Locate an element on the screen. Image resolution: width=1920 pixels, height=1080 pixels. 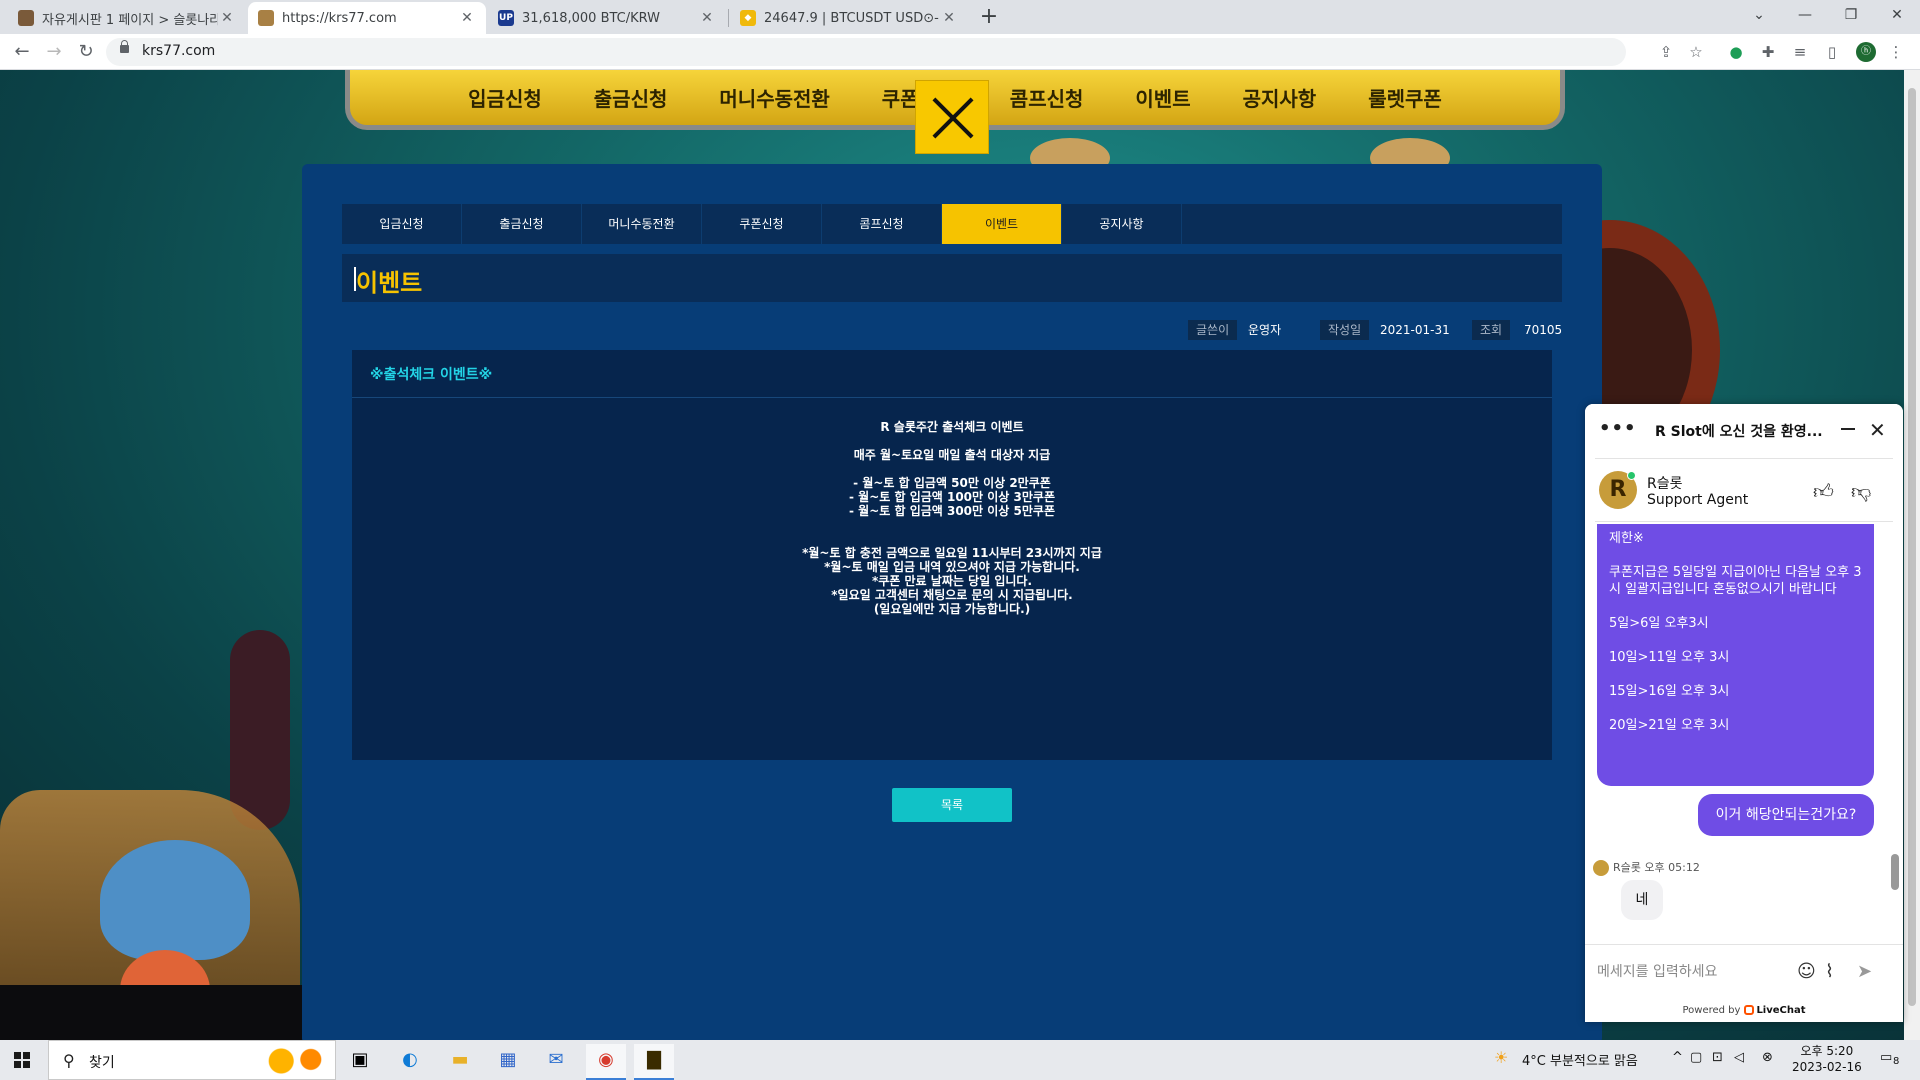
scrollbar-thumb is located at coordinates (1912, 547).